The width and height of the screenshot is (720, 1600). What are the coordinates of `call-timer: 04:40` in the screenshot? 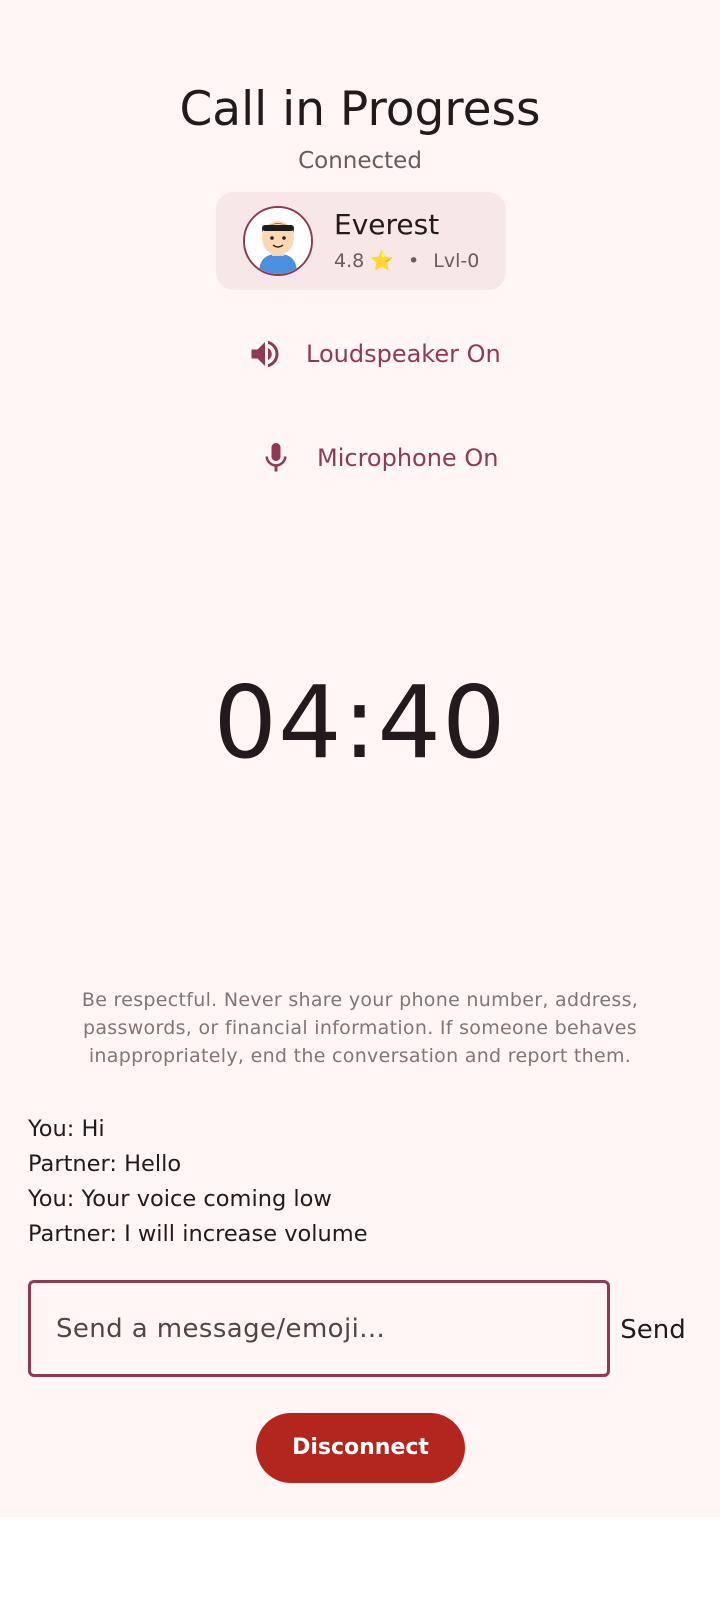 It's located at (360, 722).